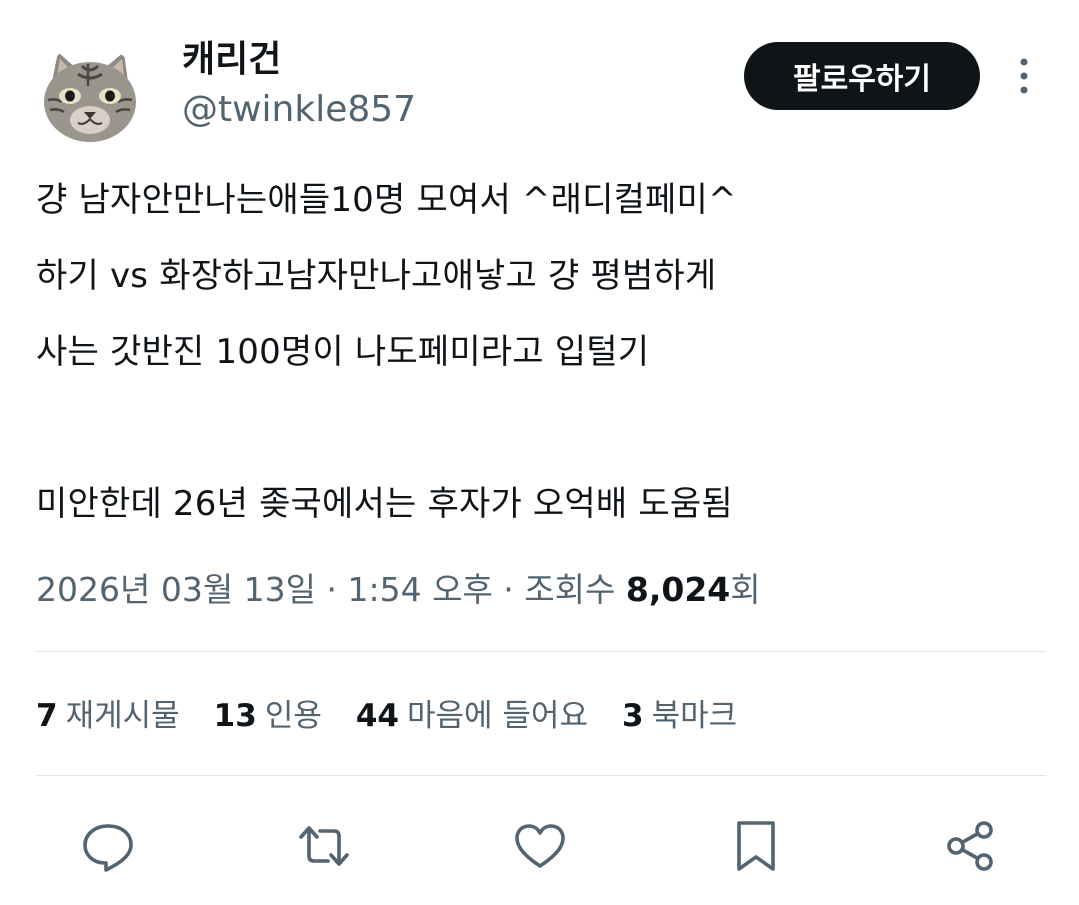 This screenshot has width=1079, height=905. I want to click on engagement-stats: 7 재게시물 13 인용 44 마음에 들어요 3 북마크, so click(403, 716).